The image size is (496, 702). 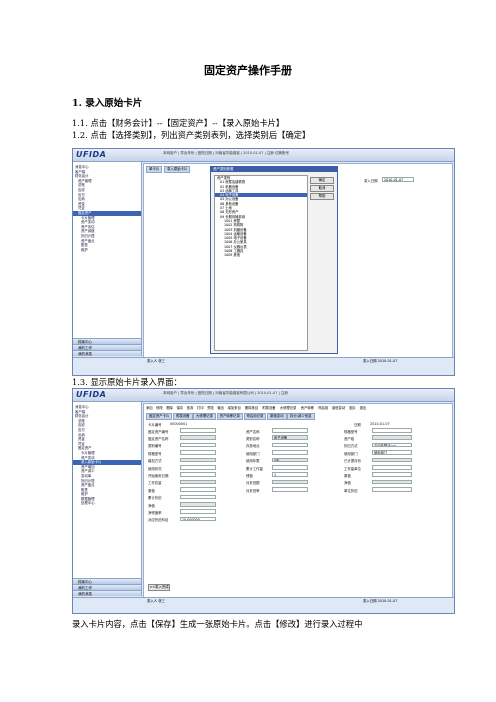 I want to click on card-no-value: 00000001, so click(x=179, y=424).